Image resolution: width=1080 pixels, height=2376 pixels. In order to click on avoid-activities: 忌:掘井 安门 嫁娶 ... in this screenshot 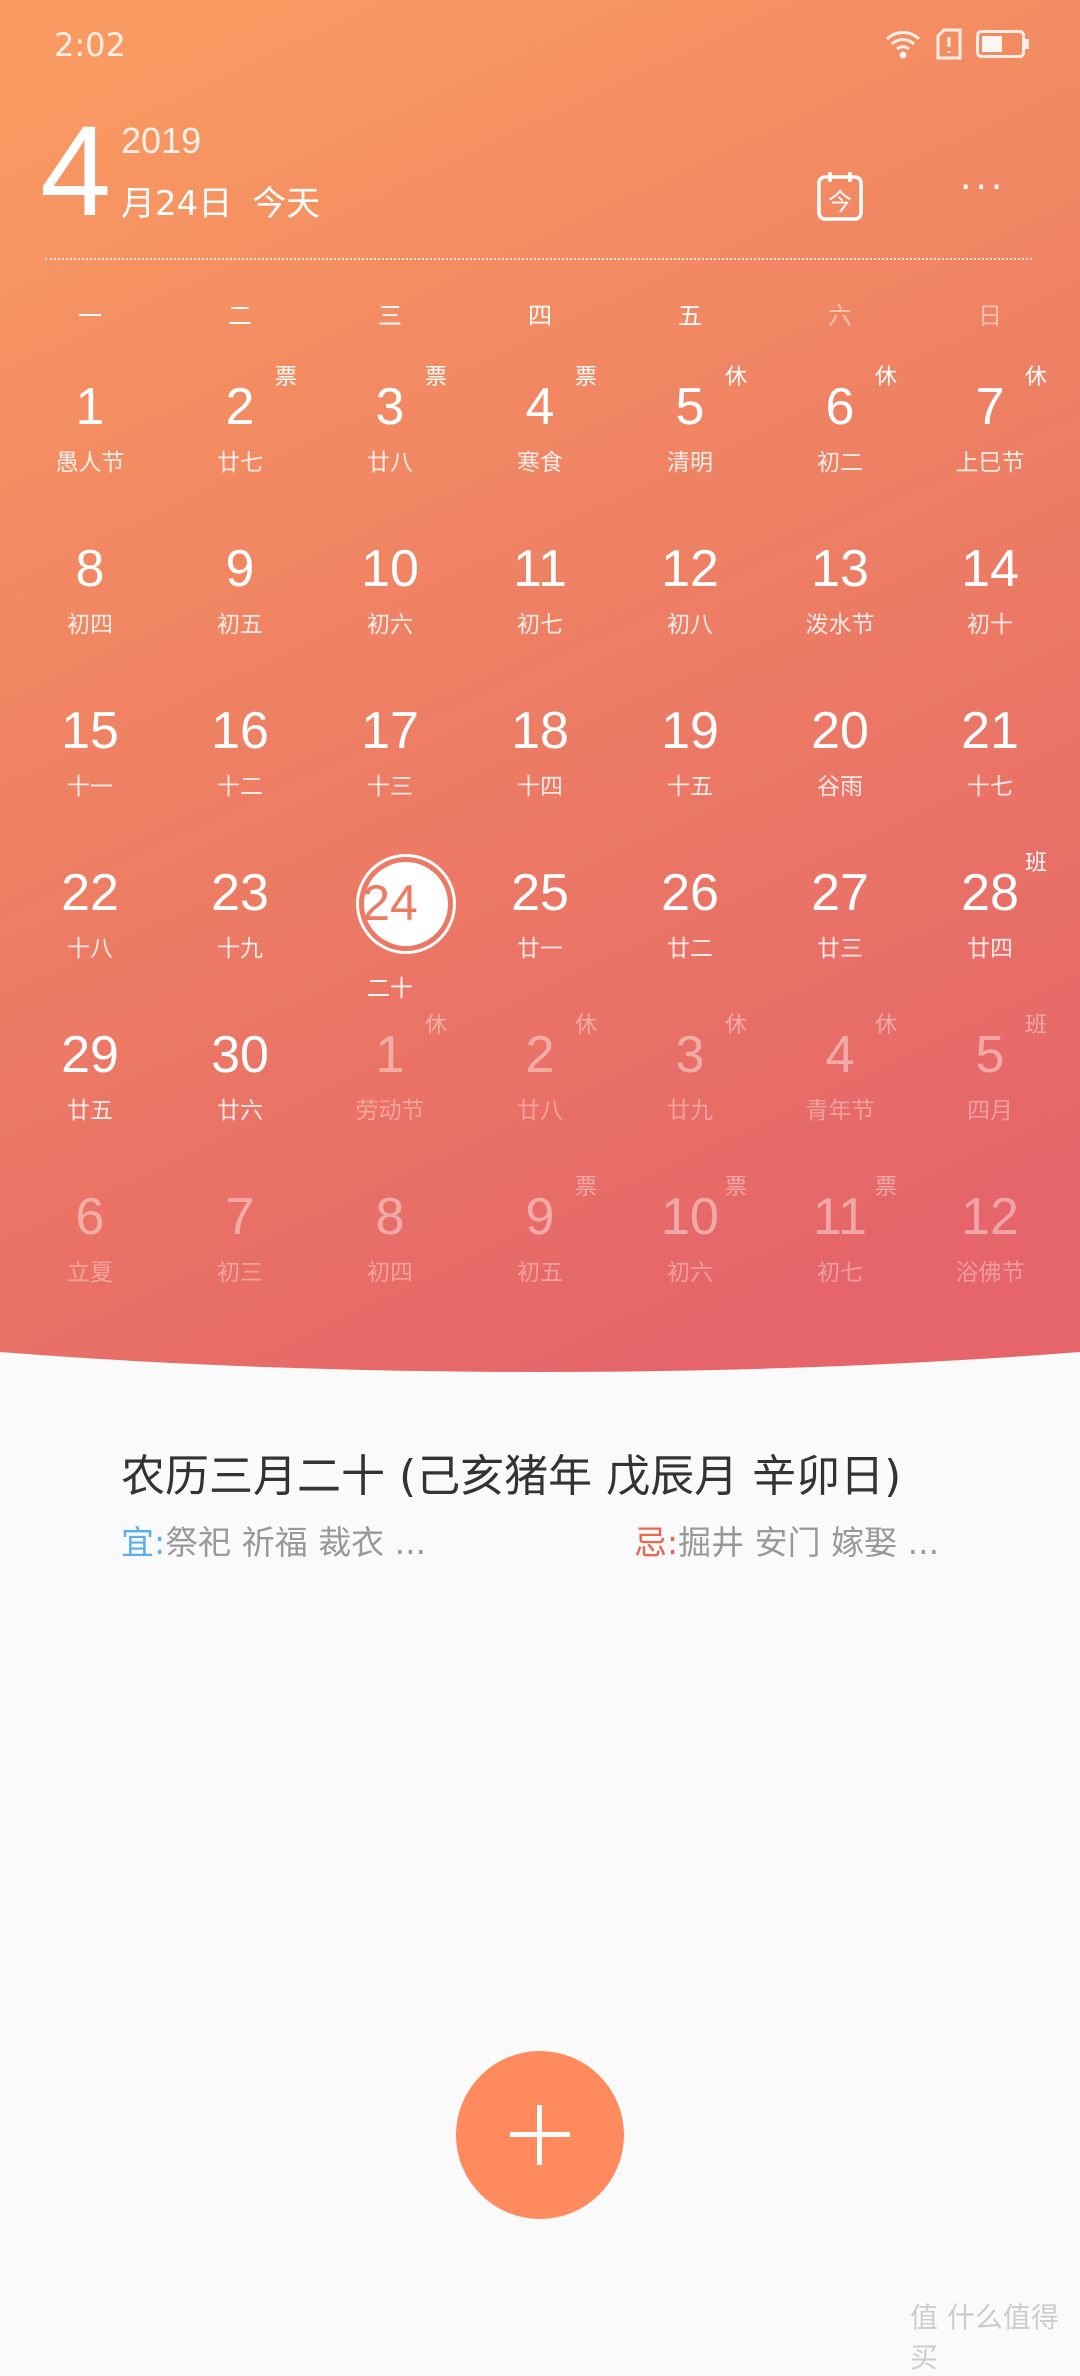, I will do `click(786, 1540)`.